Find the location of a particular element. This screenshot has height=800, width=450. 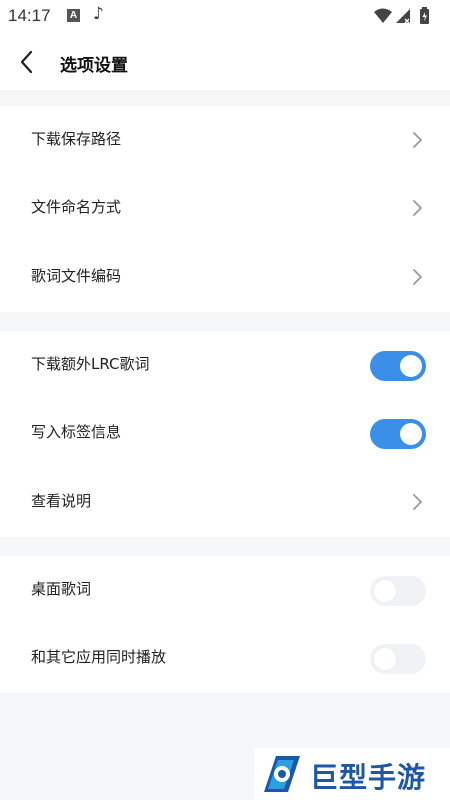

settings-row-lyrics-encoding: 歌词文件编码 is located at coordinates (225, 277).